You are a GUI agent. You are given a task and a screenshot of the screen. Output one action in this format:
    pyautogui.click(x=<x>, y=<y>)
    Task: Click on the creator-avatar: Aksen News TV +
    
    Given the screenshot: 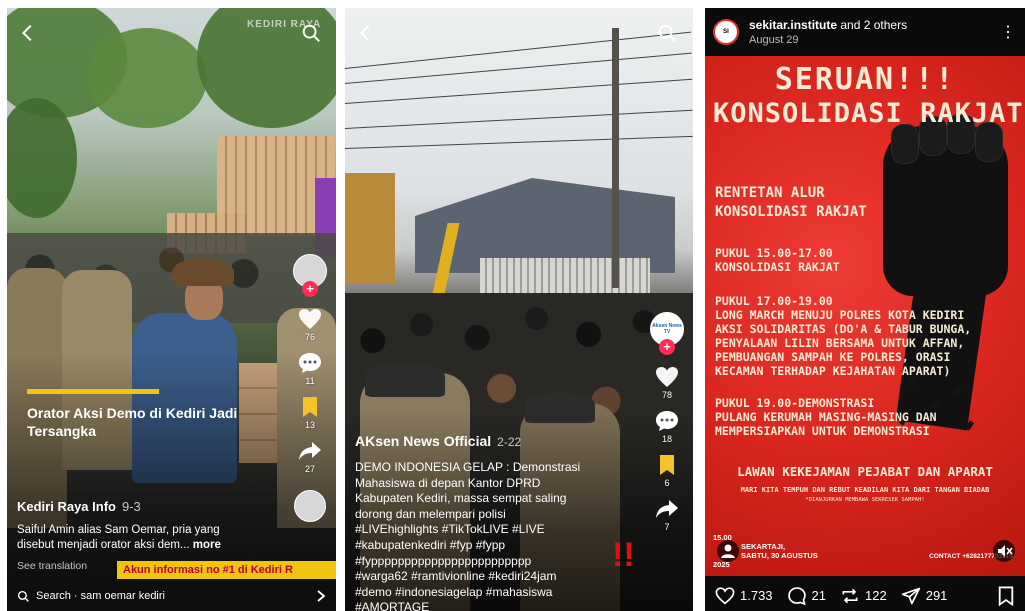 What is the action you would take?
    pyautogui.click(x=667, y=333)
    